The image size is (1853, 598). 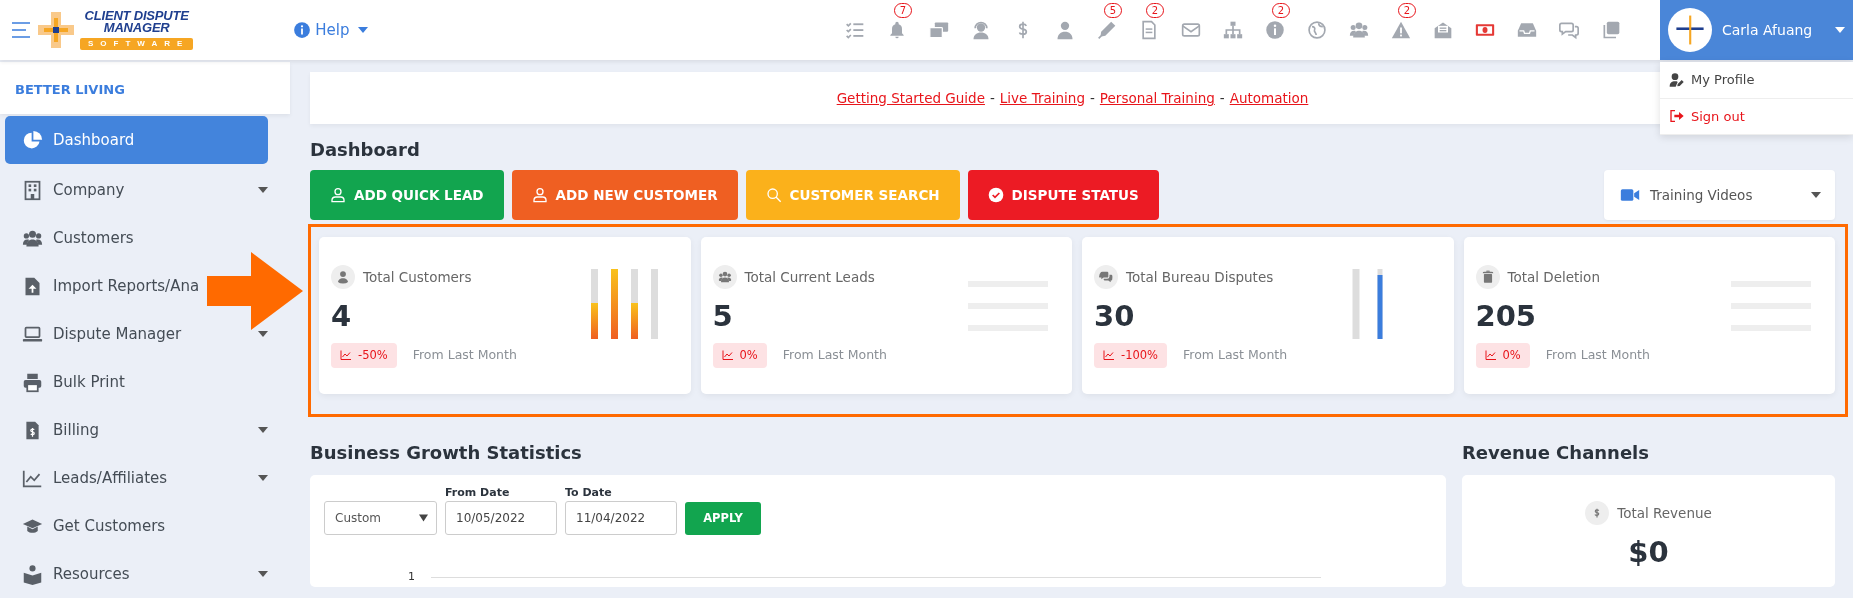 What do you see at coordinates (1042, 98) in the screenshot?
I see `banner-link: Live Training` at bounding box center [1042, 98].